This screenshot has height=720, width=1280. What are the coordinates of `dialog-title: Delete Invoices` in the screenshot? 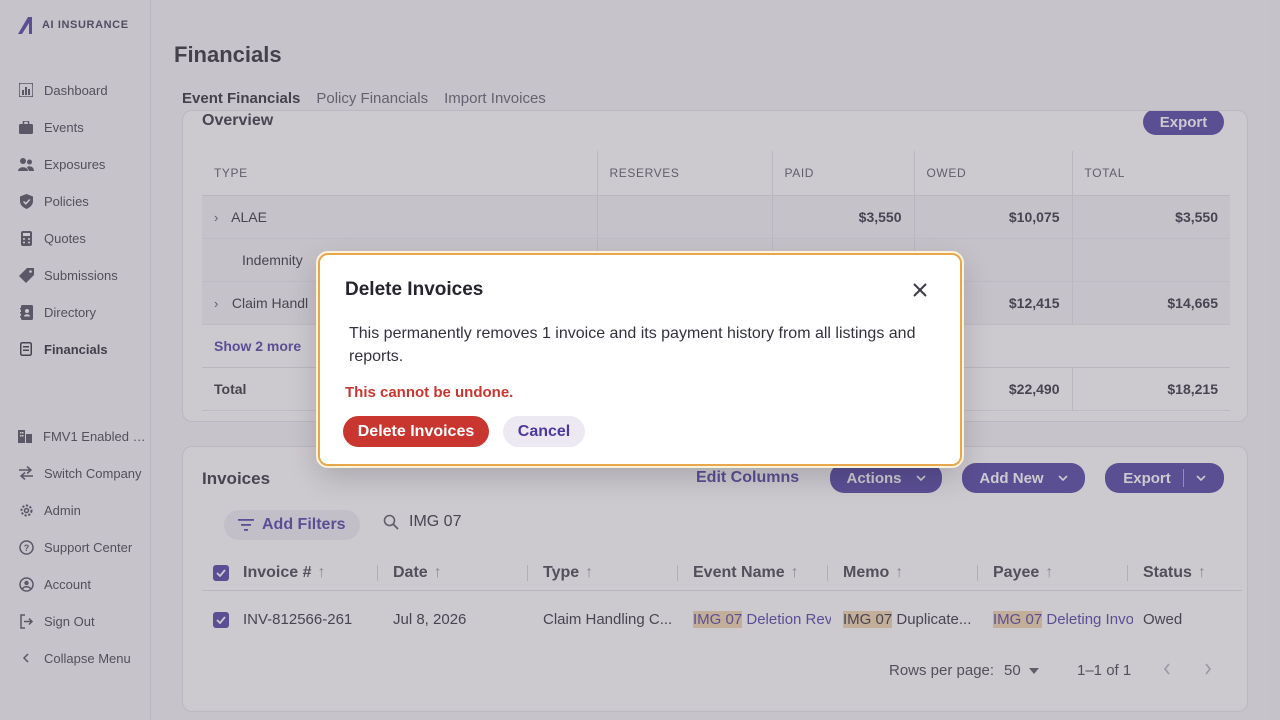 It's located at (414, 289).